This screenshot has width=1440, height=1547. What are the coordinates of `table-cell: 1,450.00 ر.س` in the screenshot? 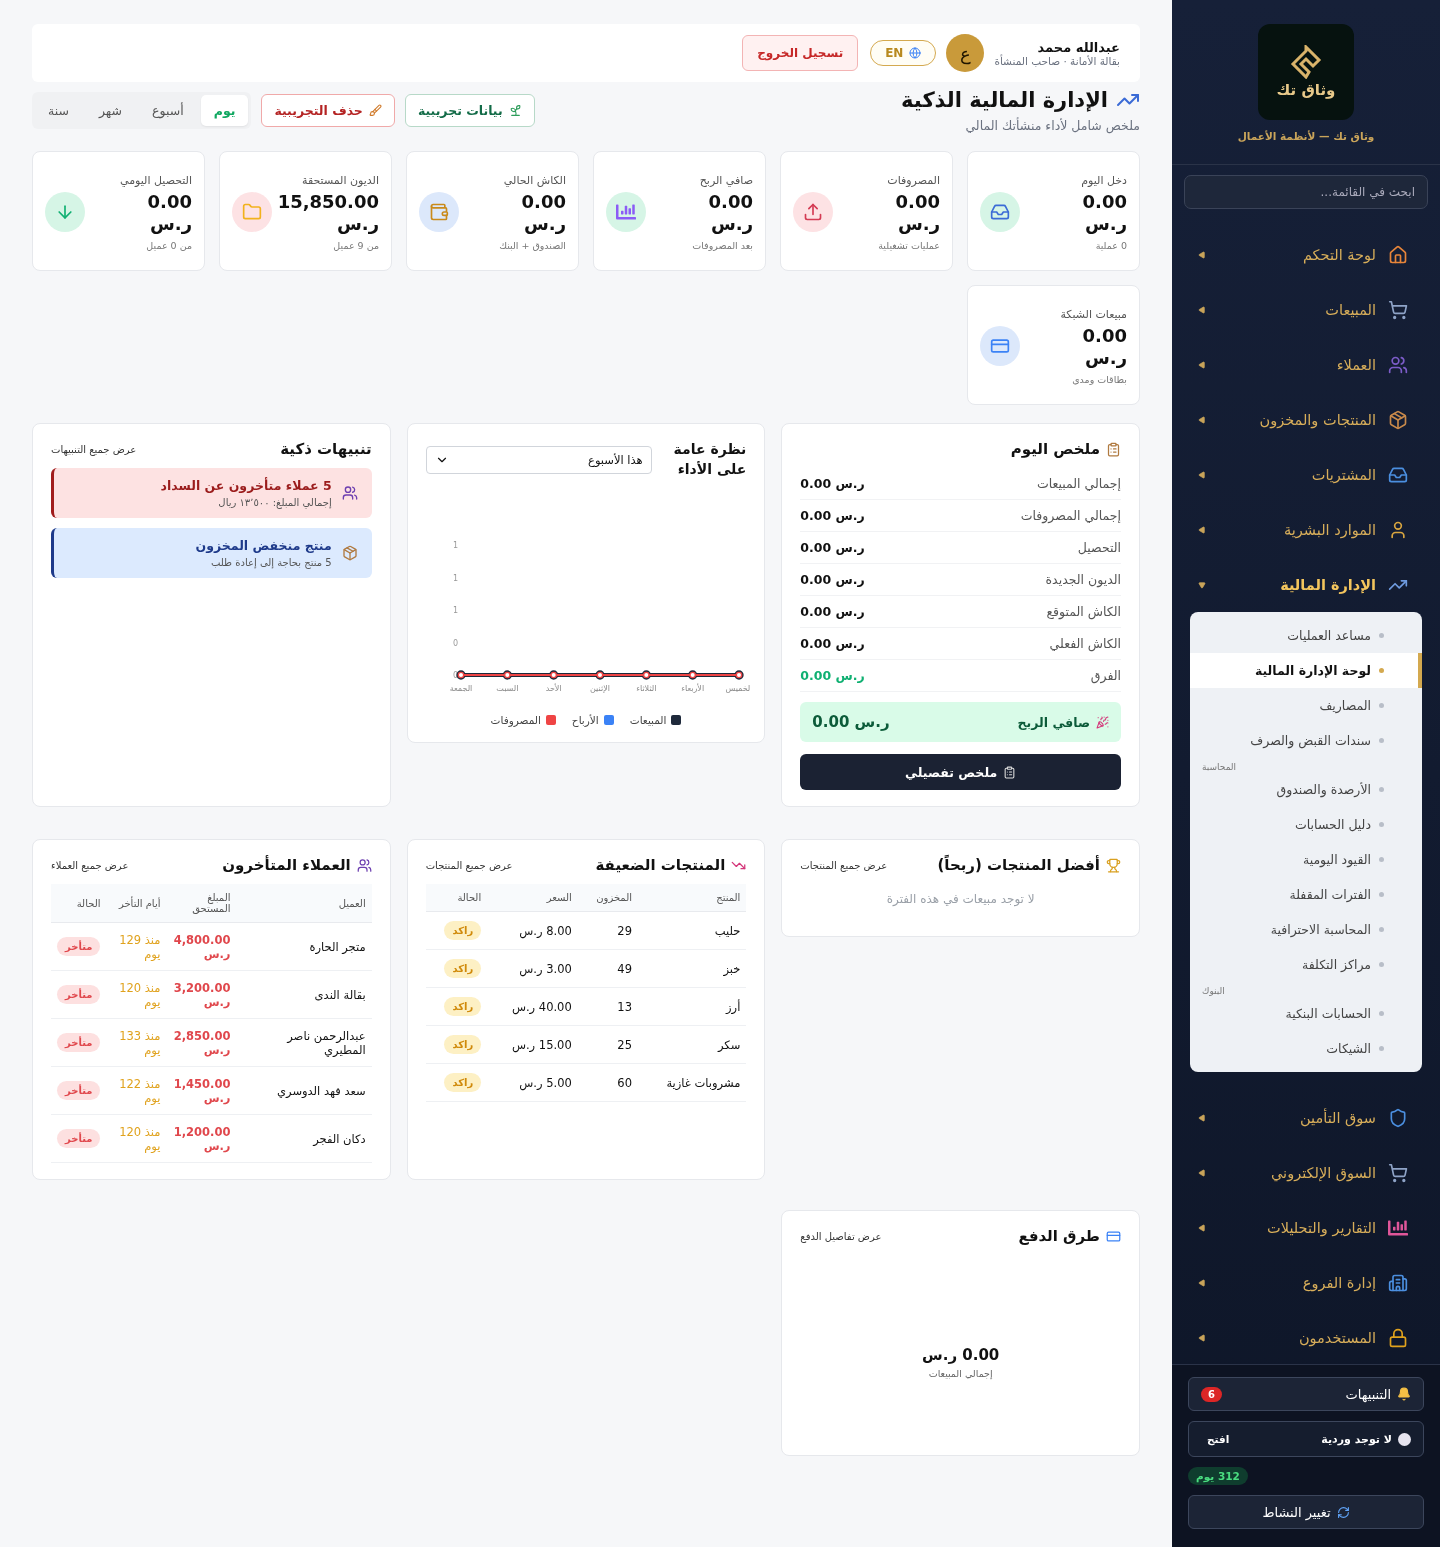 It's located at (201, 1090).